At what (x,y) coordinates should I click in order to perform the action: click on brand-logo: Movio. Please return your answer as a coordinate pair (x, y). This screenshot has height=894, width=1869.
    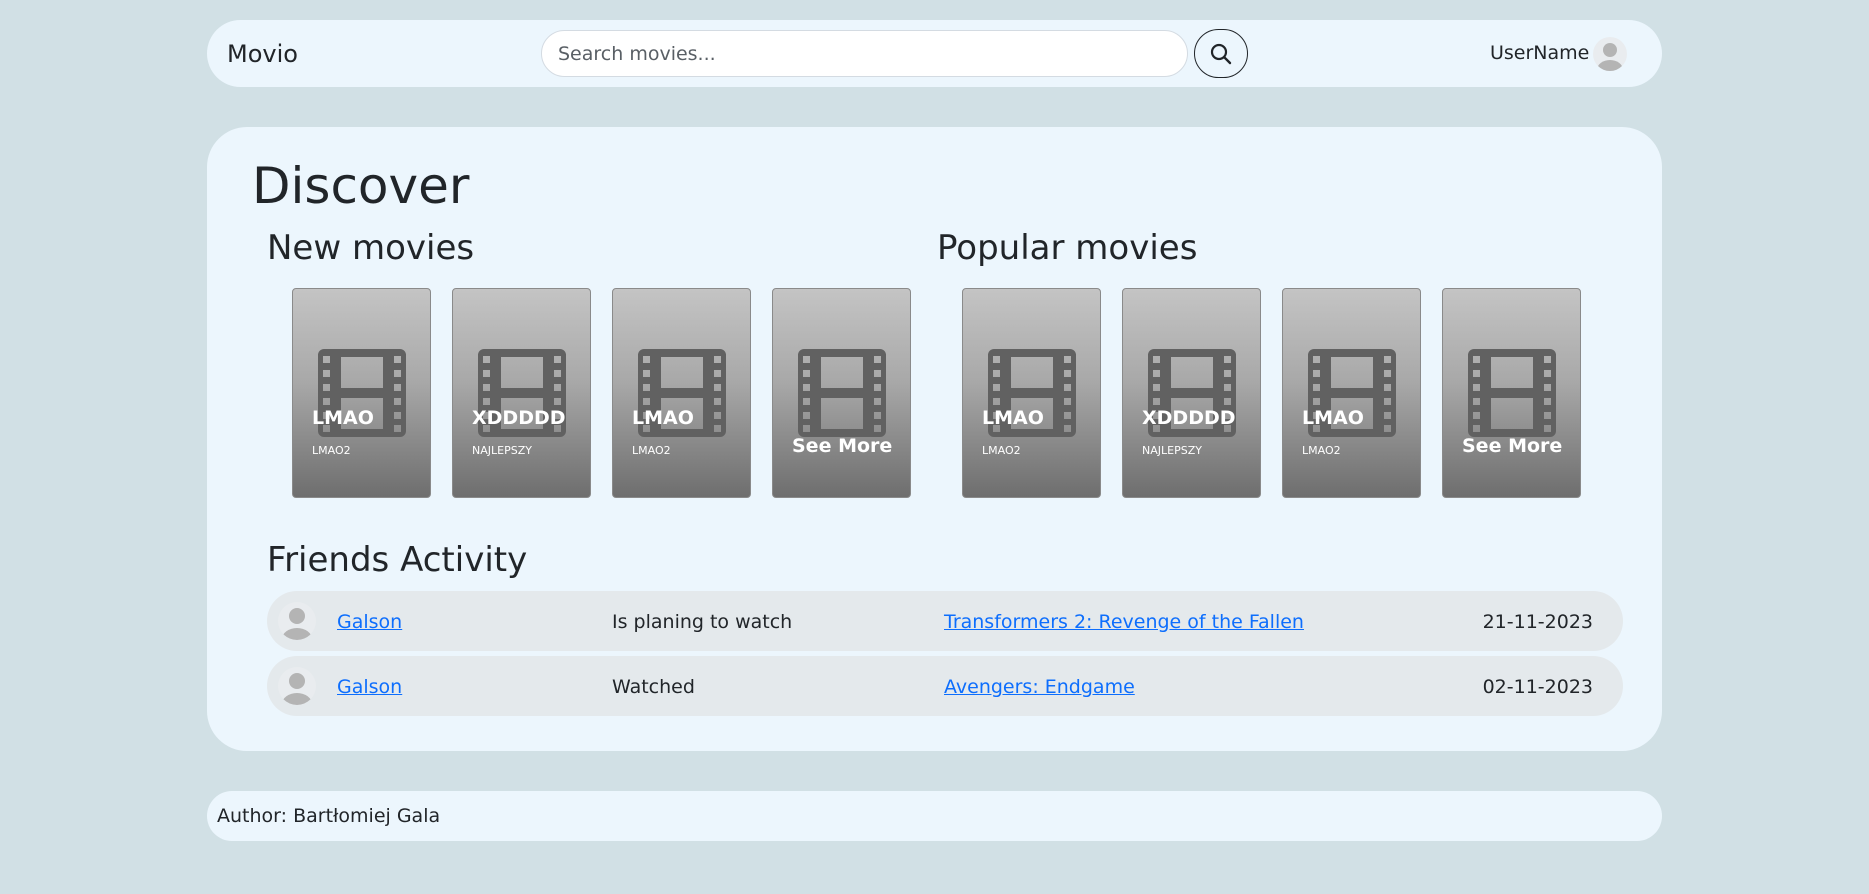
    Looking at the image, I should click on (262, 54).